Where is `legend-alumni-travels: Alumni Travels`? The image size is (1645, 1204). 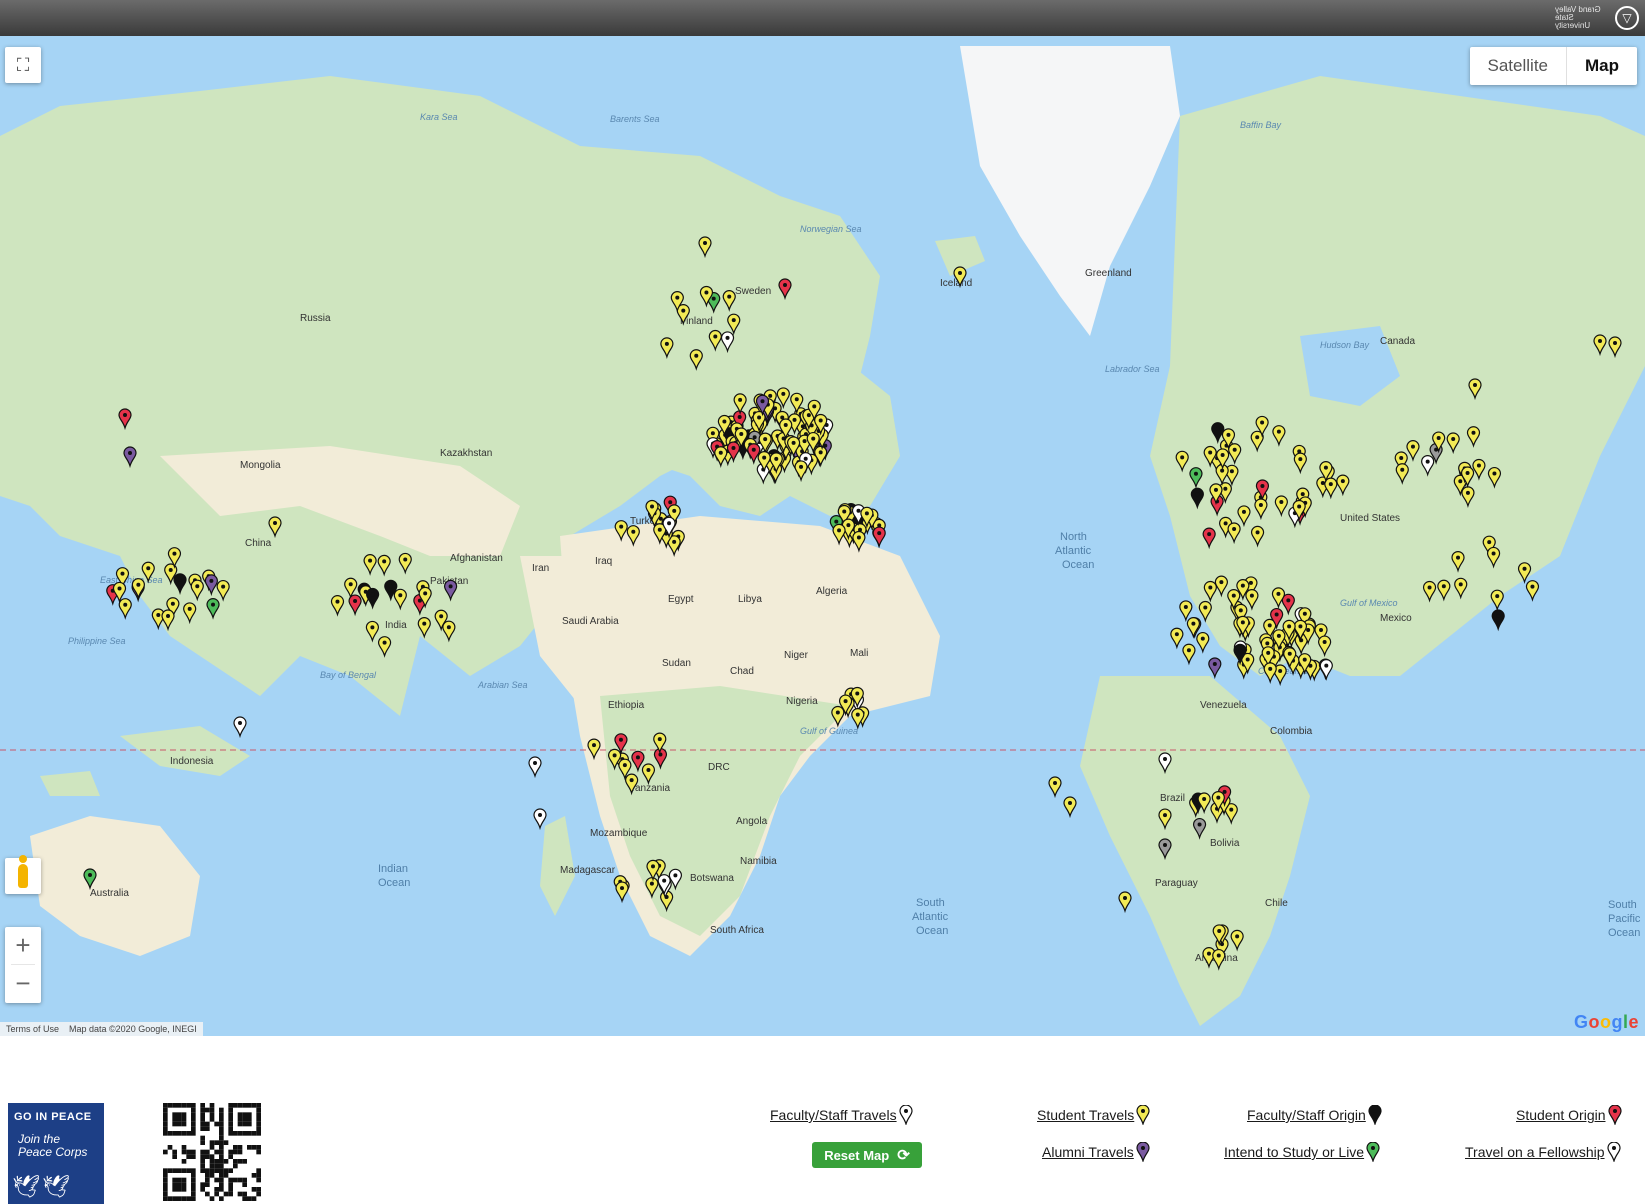
legend-alumni-travels: Alumni Travels is located at coordinates (1096, 1152).